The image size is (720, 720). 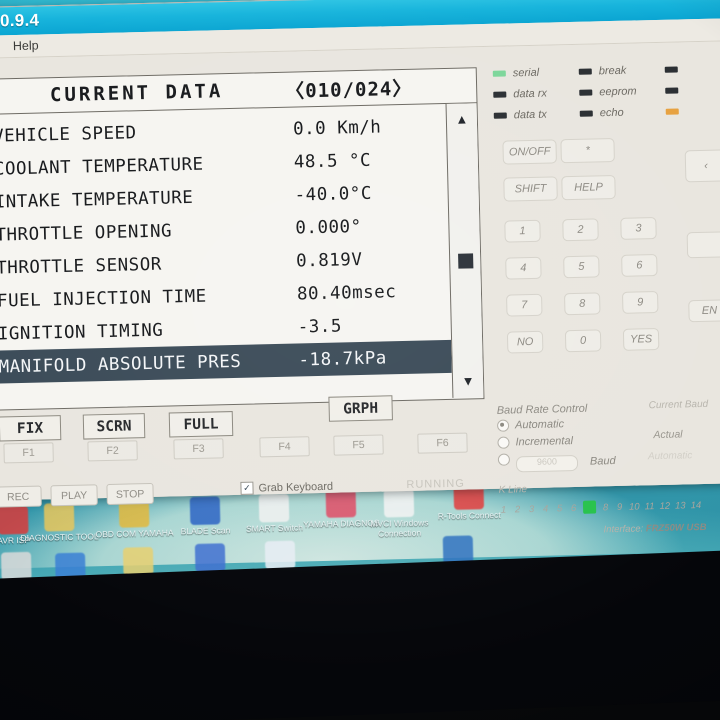 I want to click on keypad-side-buttons: ‹ EN, so click(x=603, y=185).